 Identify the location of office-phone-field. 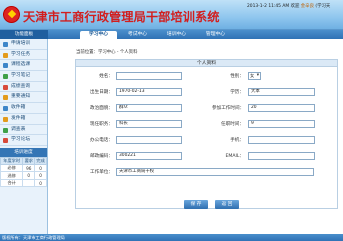
(149, 140).